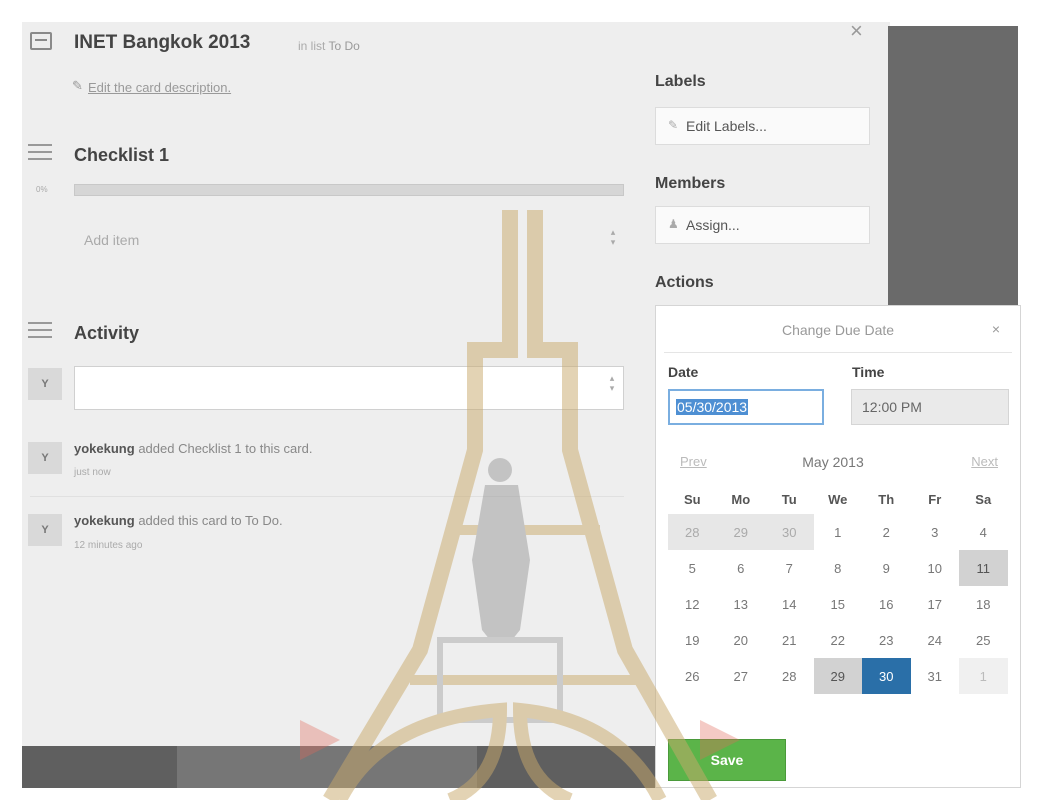 The width and height of the screenshot is (1059, 800). I want to click on calendar-day: 17, so click(935, 604).